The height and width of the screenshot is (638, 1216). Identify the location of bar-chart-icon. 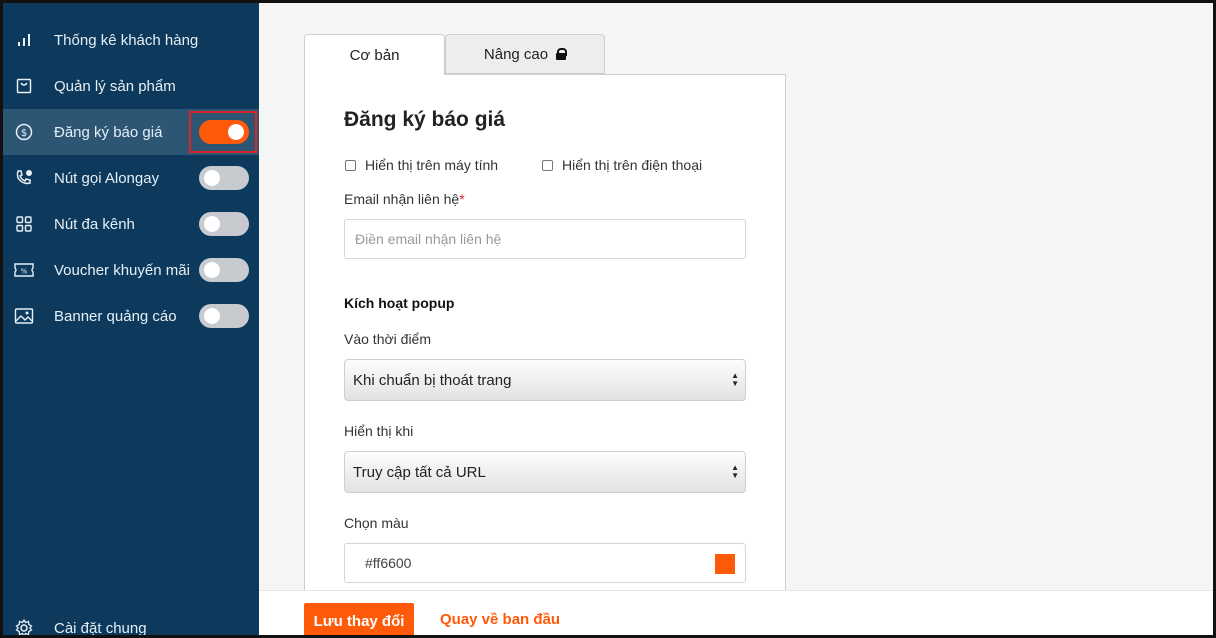
(24, 40).